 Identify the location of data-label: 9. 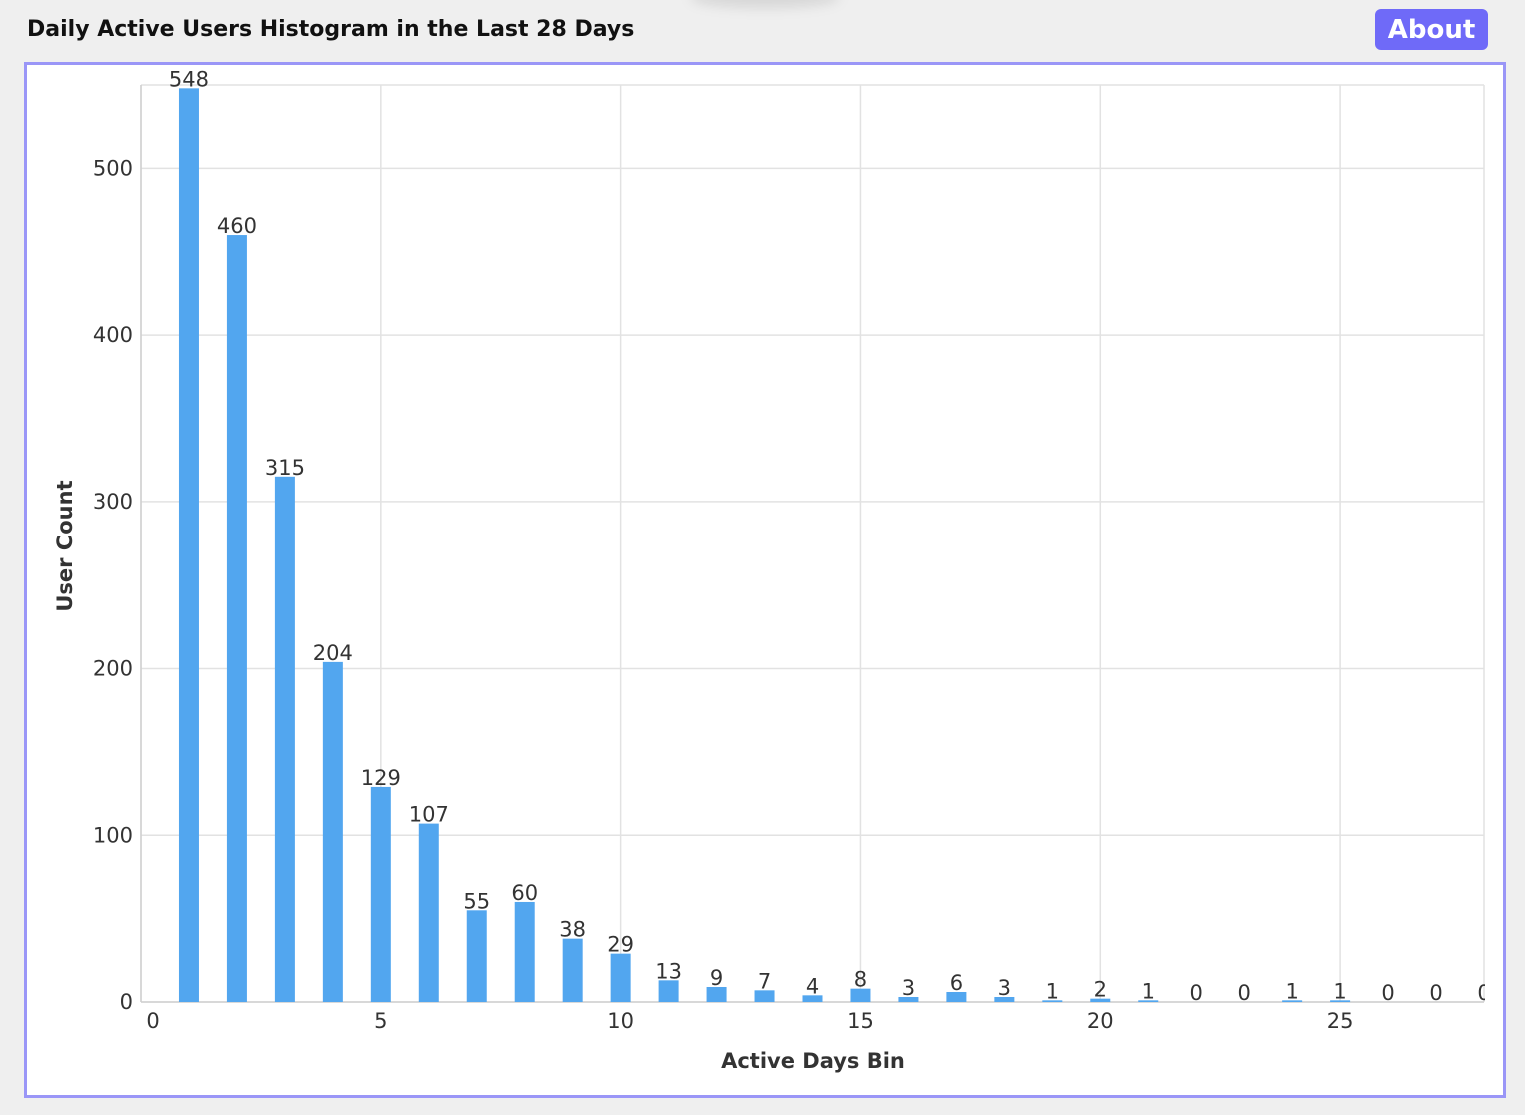
(716, 978).